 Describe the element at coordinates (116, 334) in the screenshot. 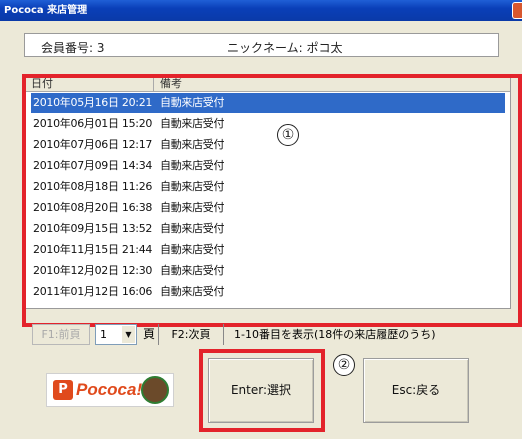

I see `page-select: 1 ▼` at that location.